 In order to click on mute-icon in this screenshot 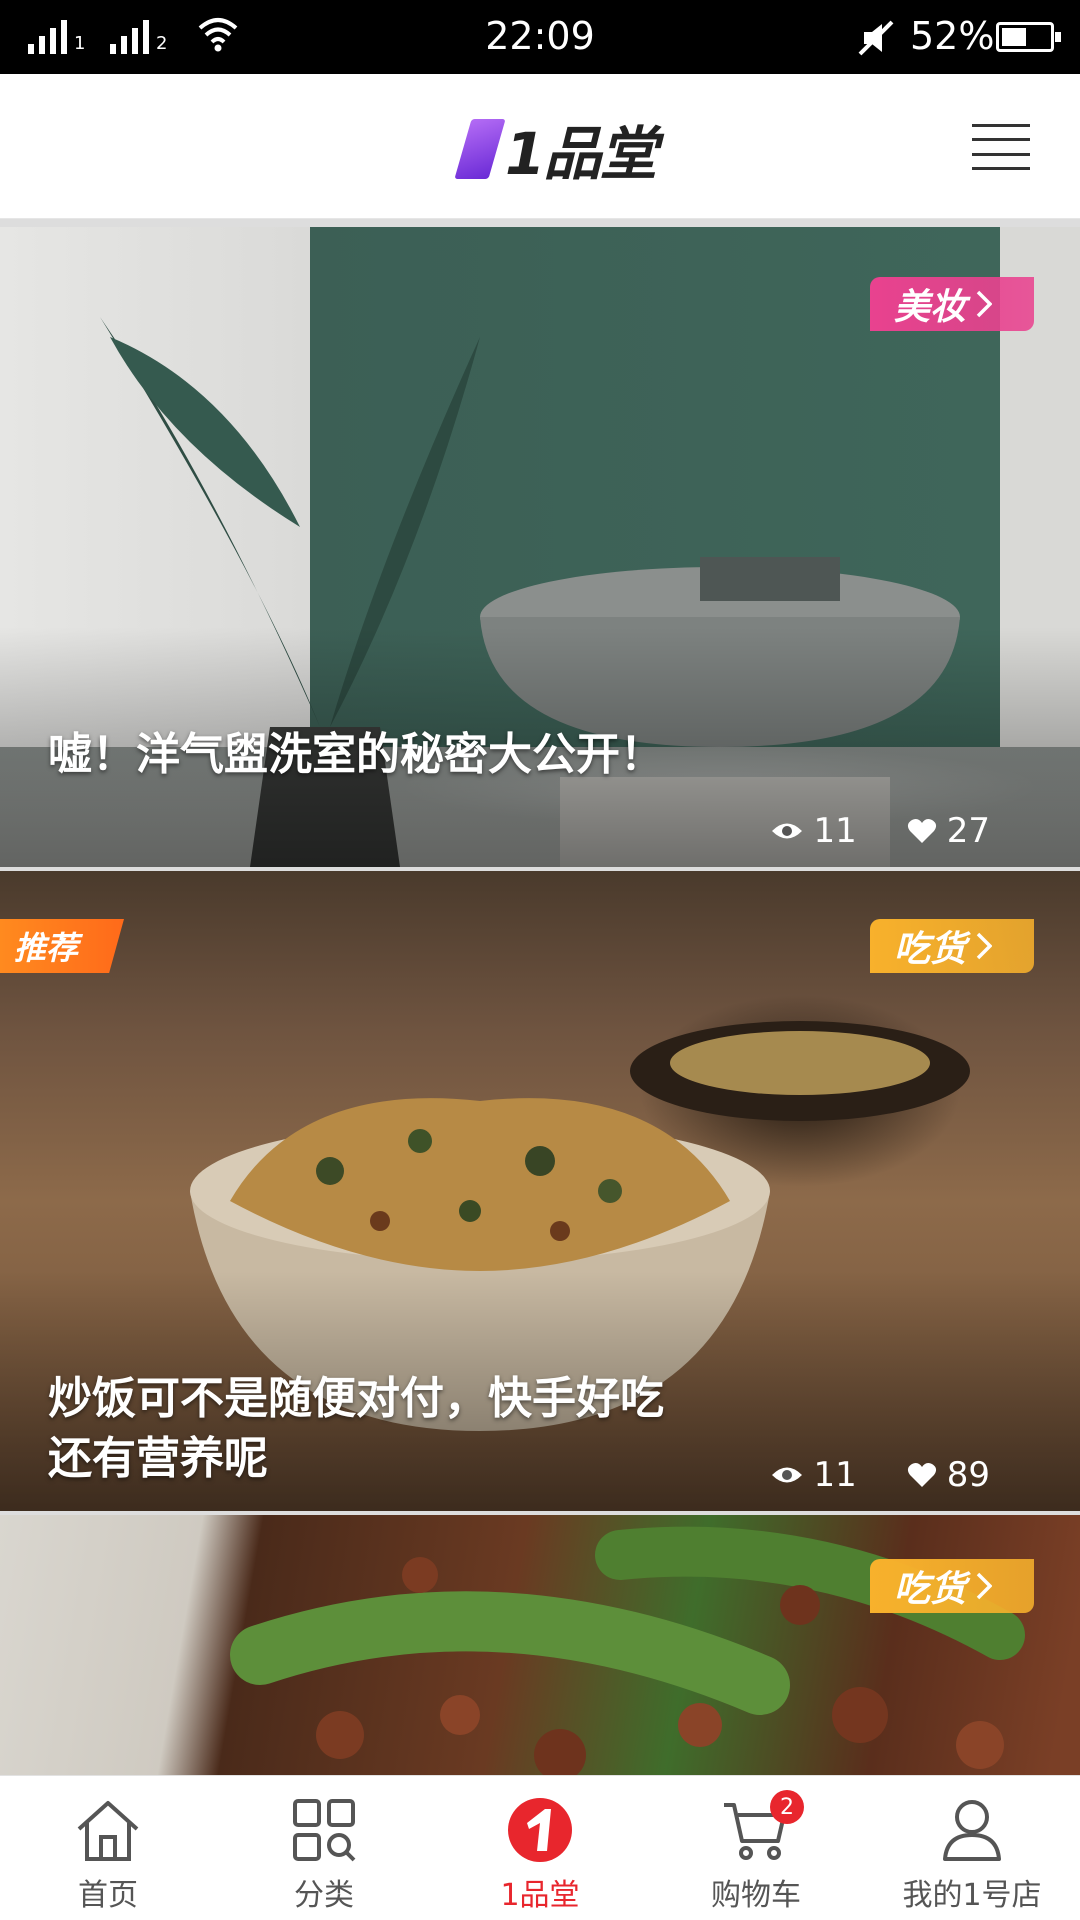, I will do `click(876, 38)`.